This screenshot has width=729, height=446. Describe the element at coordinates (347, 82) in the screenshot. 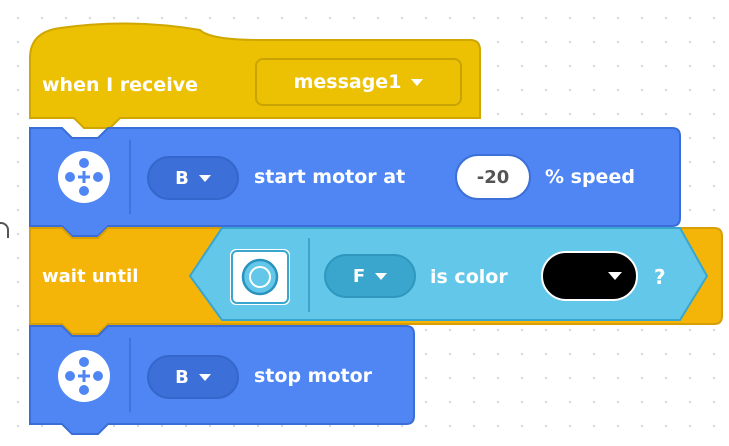

I see `message-dropdown-value: message1` at that location.